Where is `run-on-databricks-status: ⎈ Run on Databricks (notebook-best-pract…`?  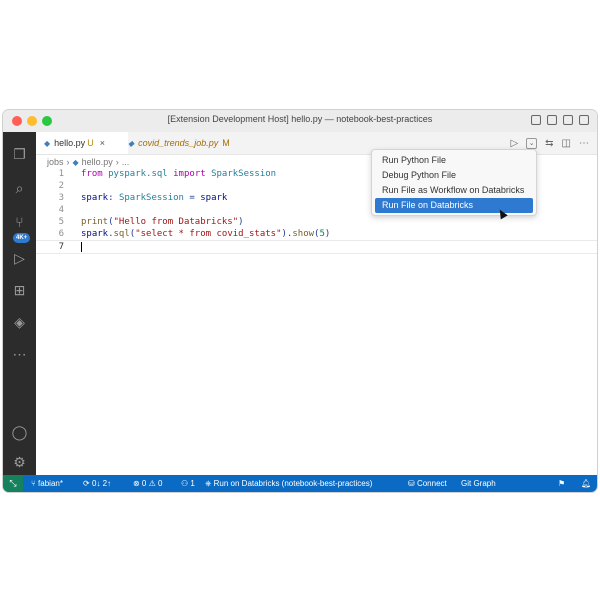
run-on-databricks-status: ⎈ Run on Databricks (notebook-best-pract… is located at coordinates (288, 483).